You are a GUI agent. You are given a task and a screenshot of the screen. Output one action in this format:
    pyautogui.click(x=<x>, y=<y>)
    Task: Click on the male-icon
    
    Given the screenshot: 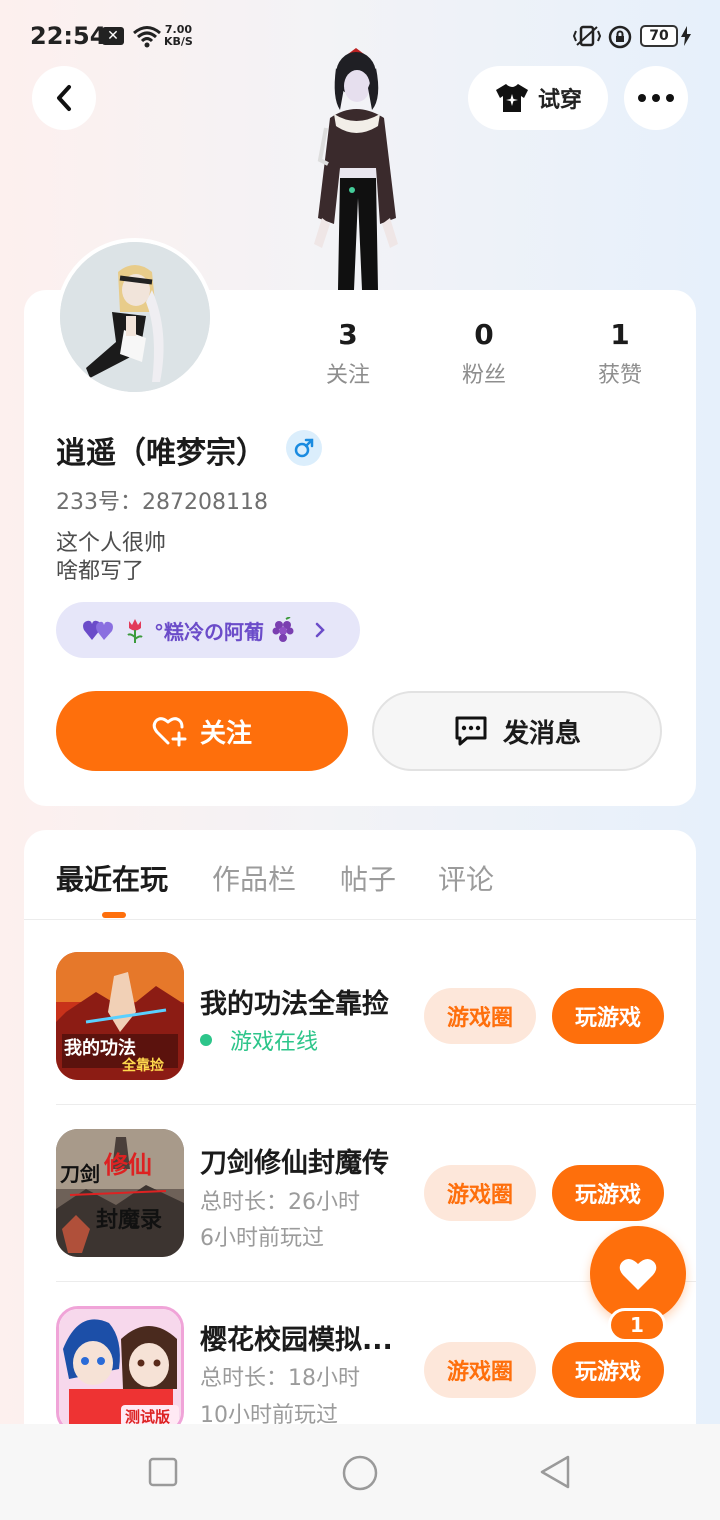 What is the action you would take?
    pyautogui.click(x=304, y=448)
    